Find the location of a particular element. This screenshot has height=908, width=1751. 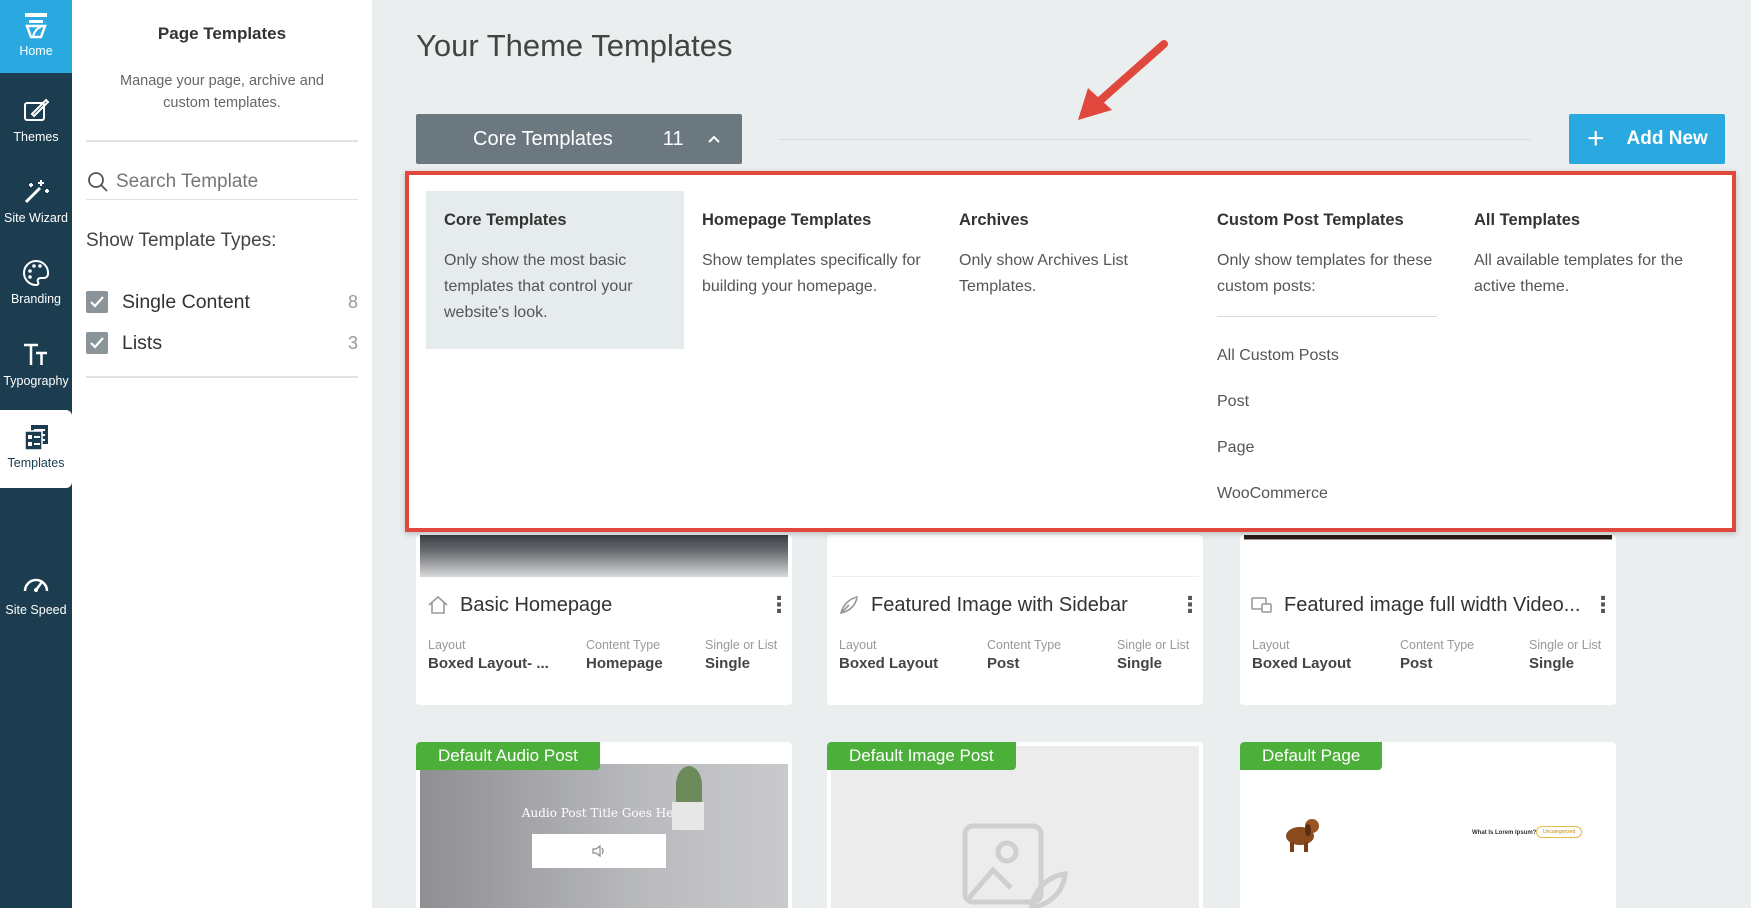

option-divider is located at coordinates (1327, 316).